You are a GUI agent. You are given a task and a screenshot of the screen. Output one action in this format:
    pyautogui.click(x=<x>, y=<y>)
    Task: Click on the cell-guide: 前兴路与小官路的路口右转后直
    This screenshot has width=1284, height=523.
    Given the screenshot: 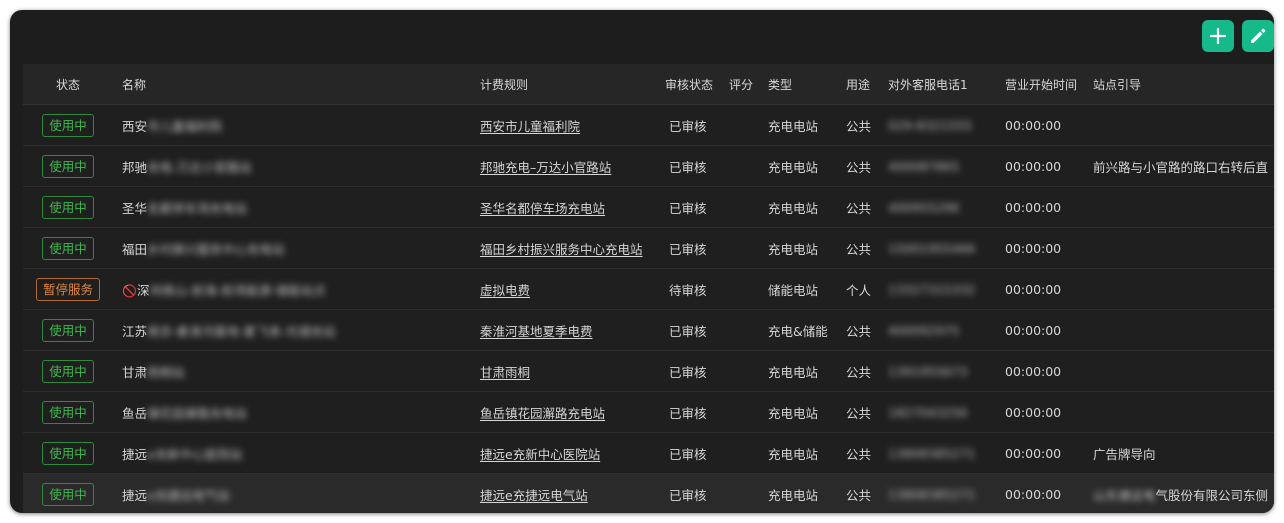 What is the action you would take?
    pyautogui.click(x=1179, y=166)
    